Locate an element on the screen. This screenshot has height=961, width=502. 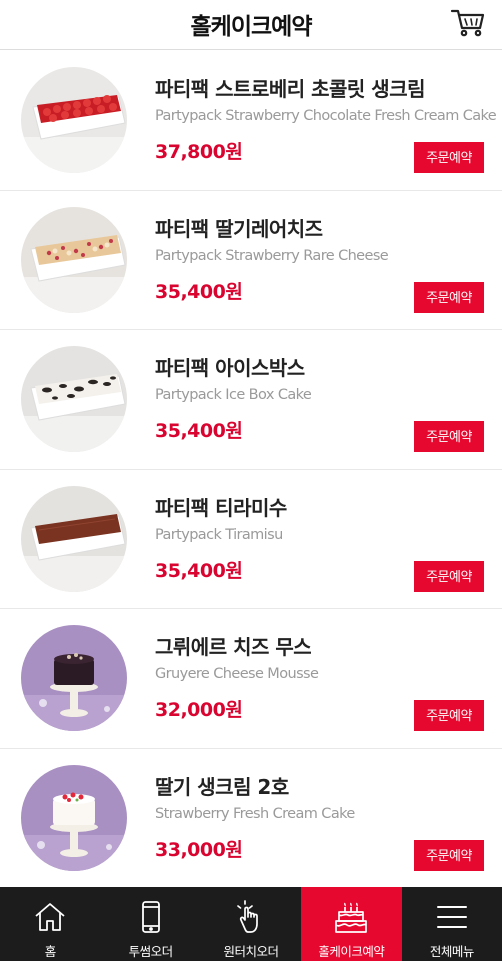
nav-whole-cake-reservation: 홀케이크예약 is located at coordinates (351, 924).